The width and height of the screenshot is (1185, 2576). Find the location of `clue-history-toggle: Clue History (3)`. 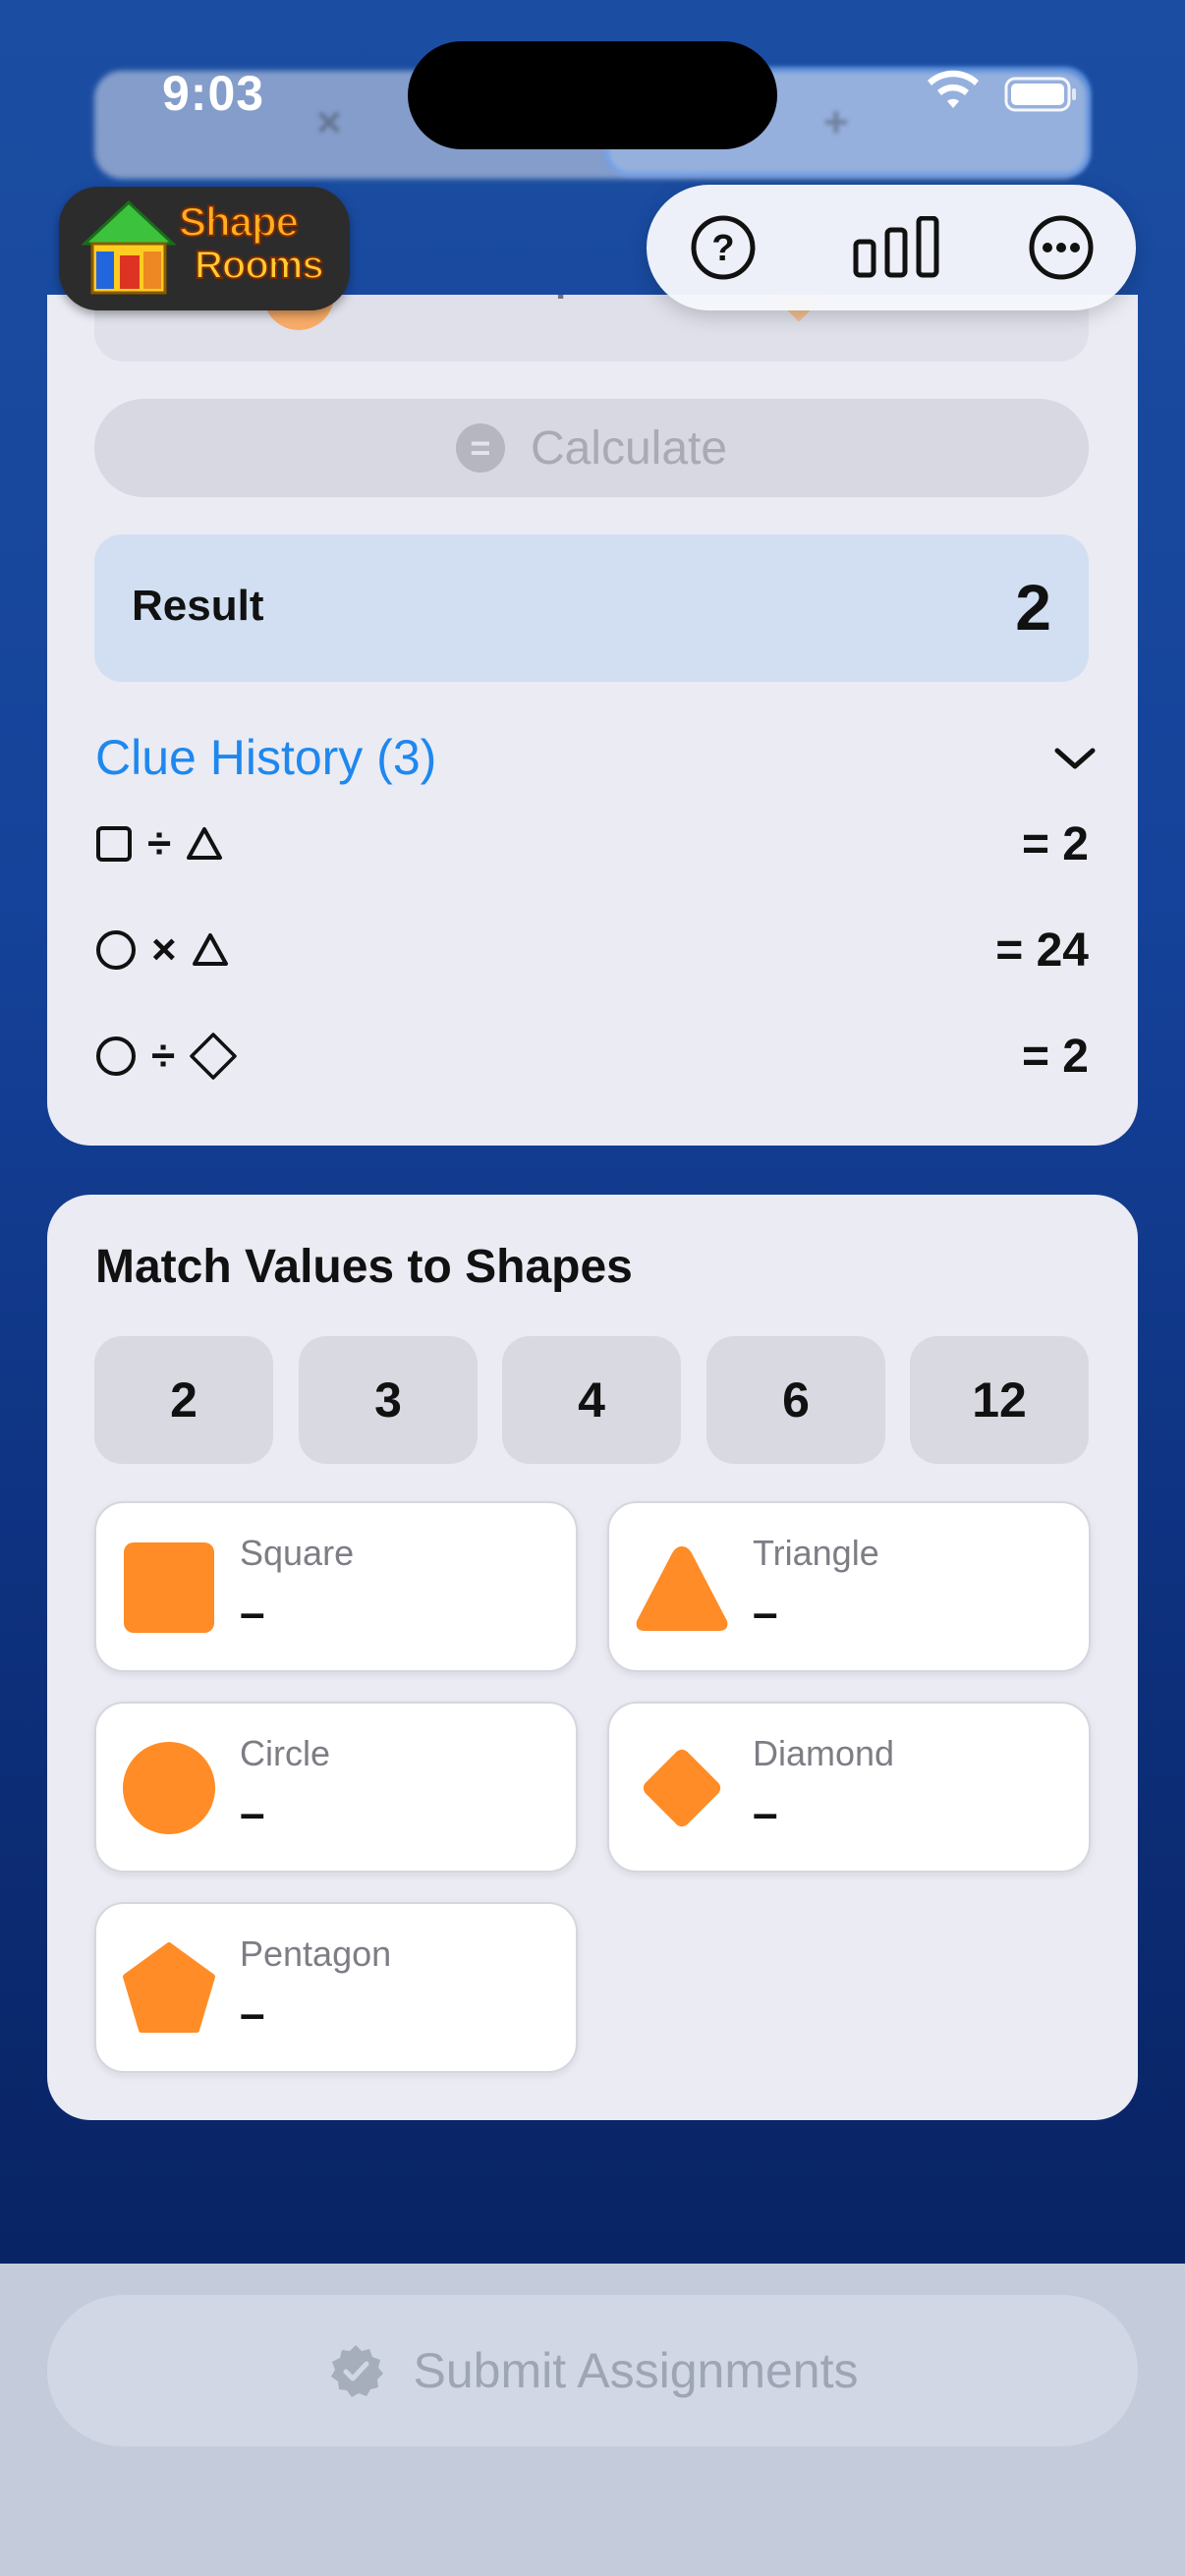

clue-history-toggle: Clue History (3) is located at coordinates (265, 757).